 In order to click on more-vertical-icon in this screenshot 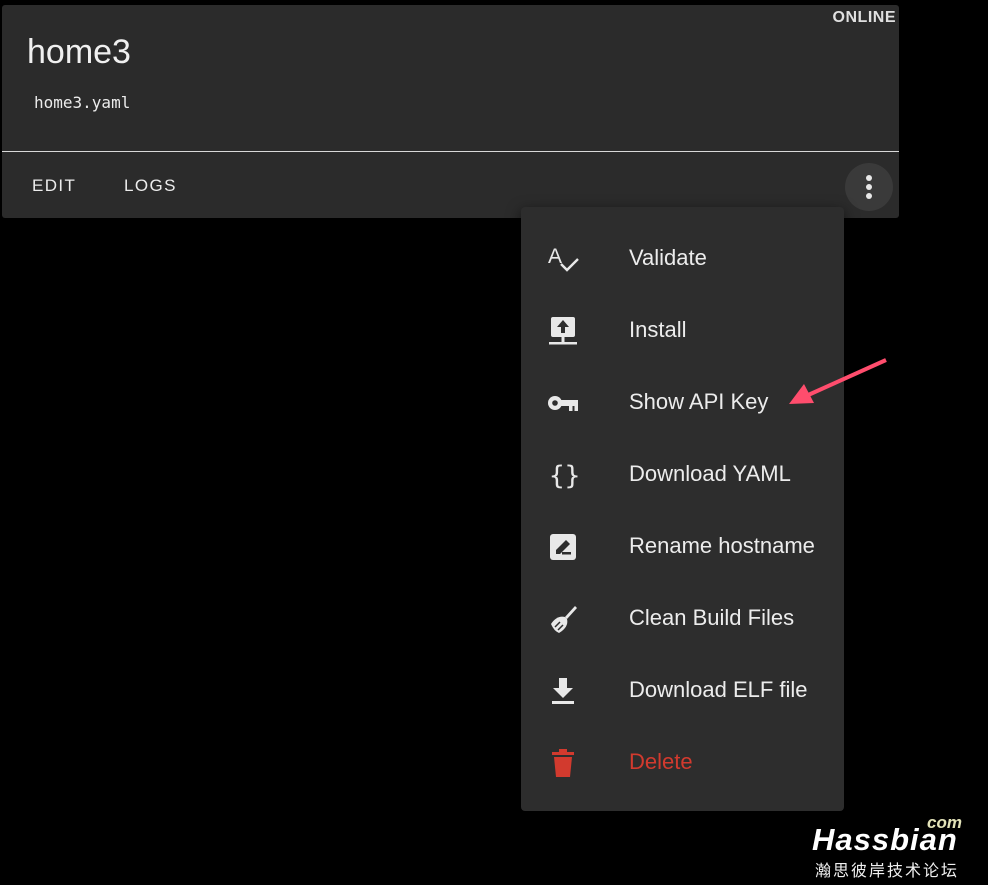, I will do `click(869, 187)`.